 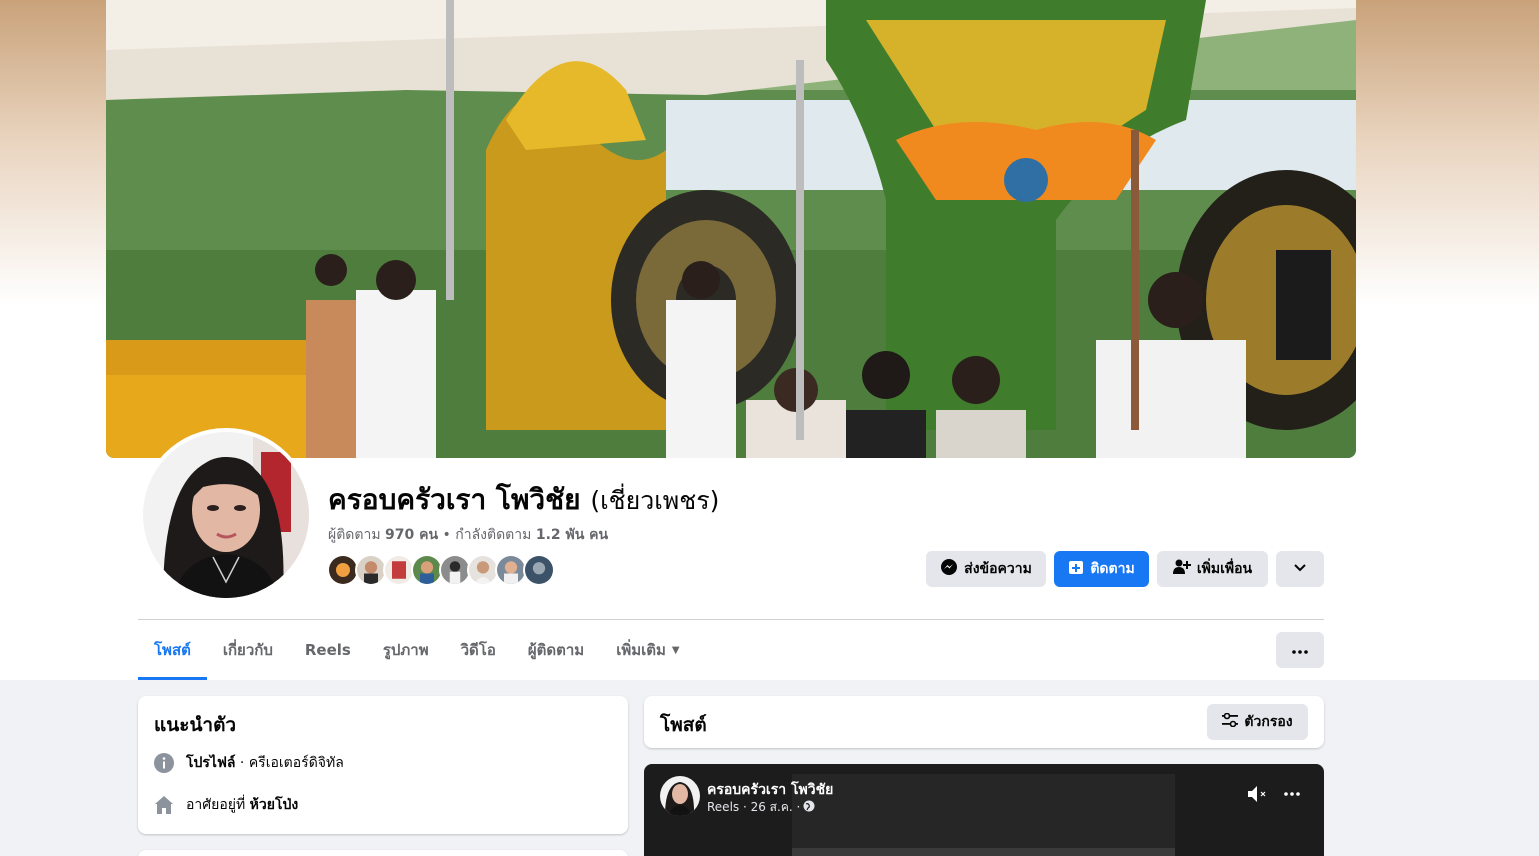 I want to click on follower-avatar, so click(x=539, y=570).